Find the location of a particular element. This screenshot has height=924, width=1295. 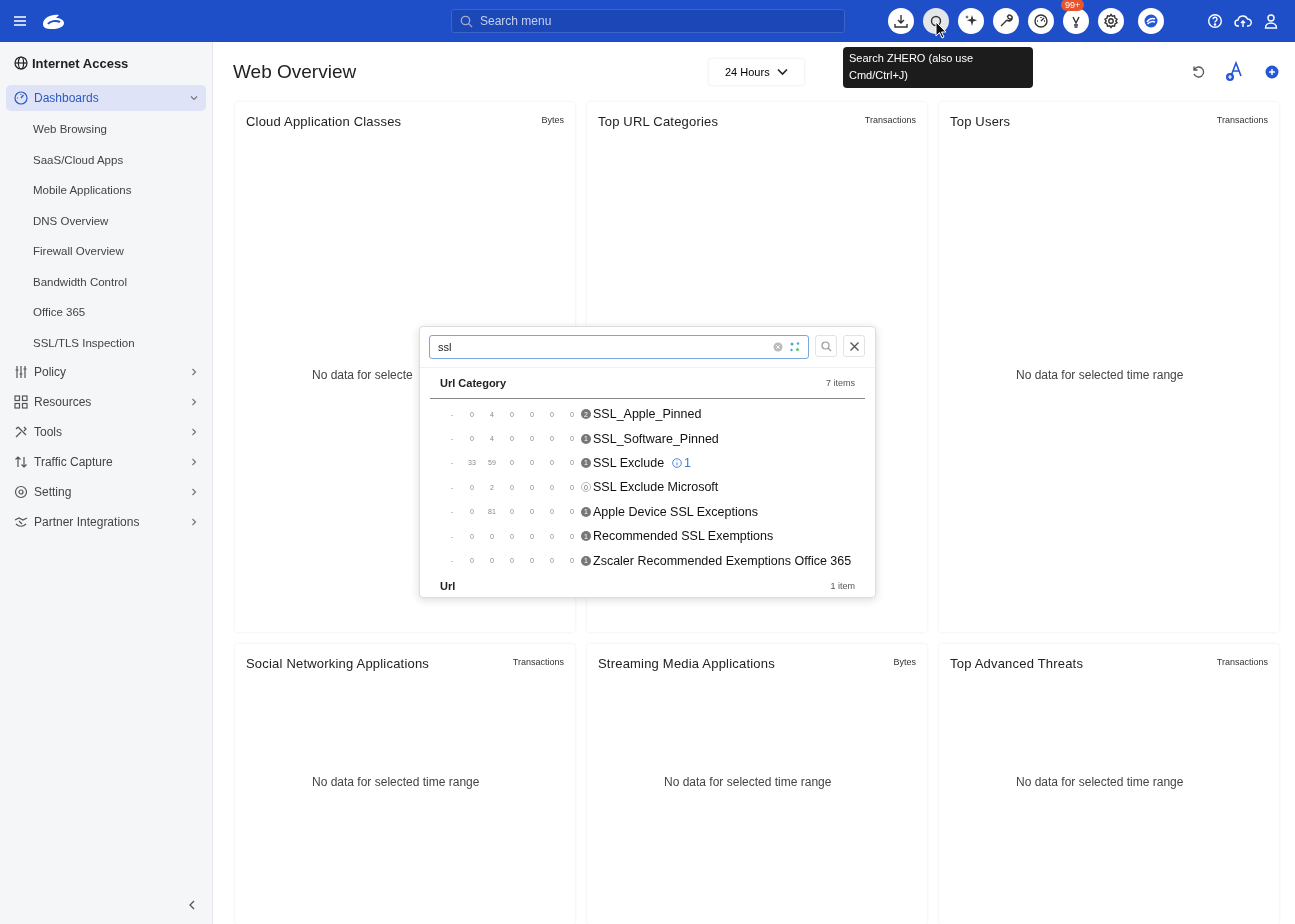

section-heading: Url Category is located at coordinates (473, 383).